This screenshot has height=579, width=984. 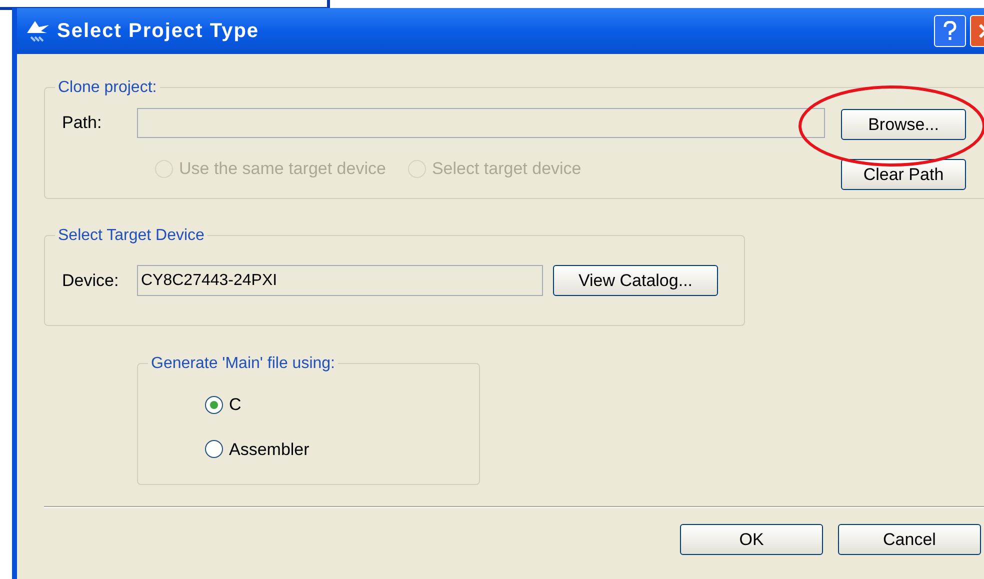 What do you see at coordinates (751, 539) in the screenshot?
I see `dialog-button: OK` at bounding box center [751, 539].